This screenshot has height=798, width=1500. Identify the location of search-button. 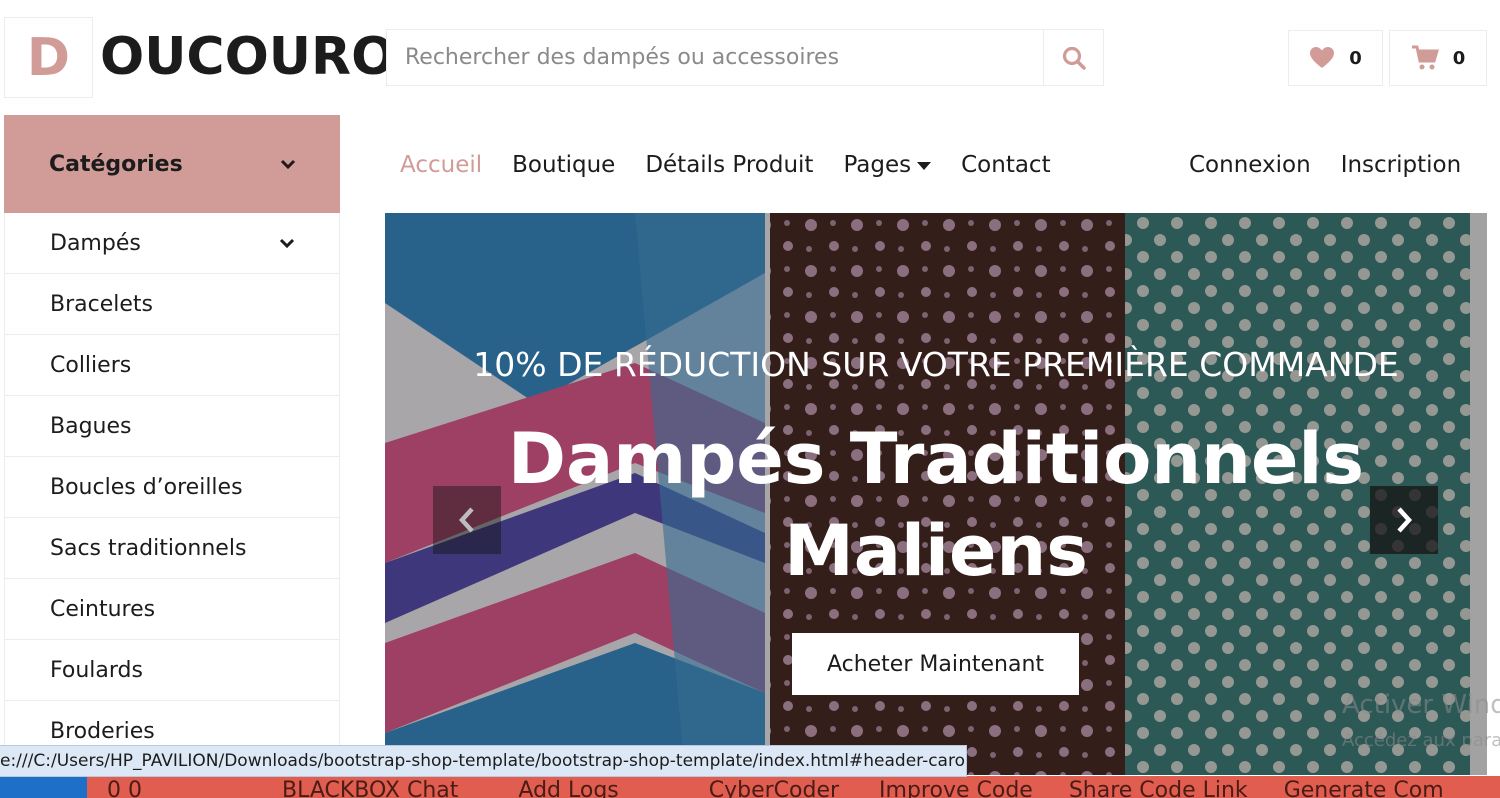
(1073, 57).